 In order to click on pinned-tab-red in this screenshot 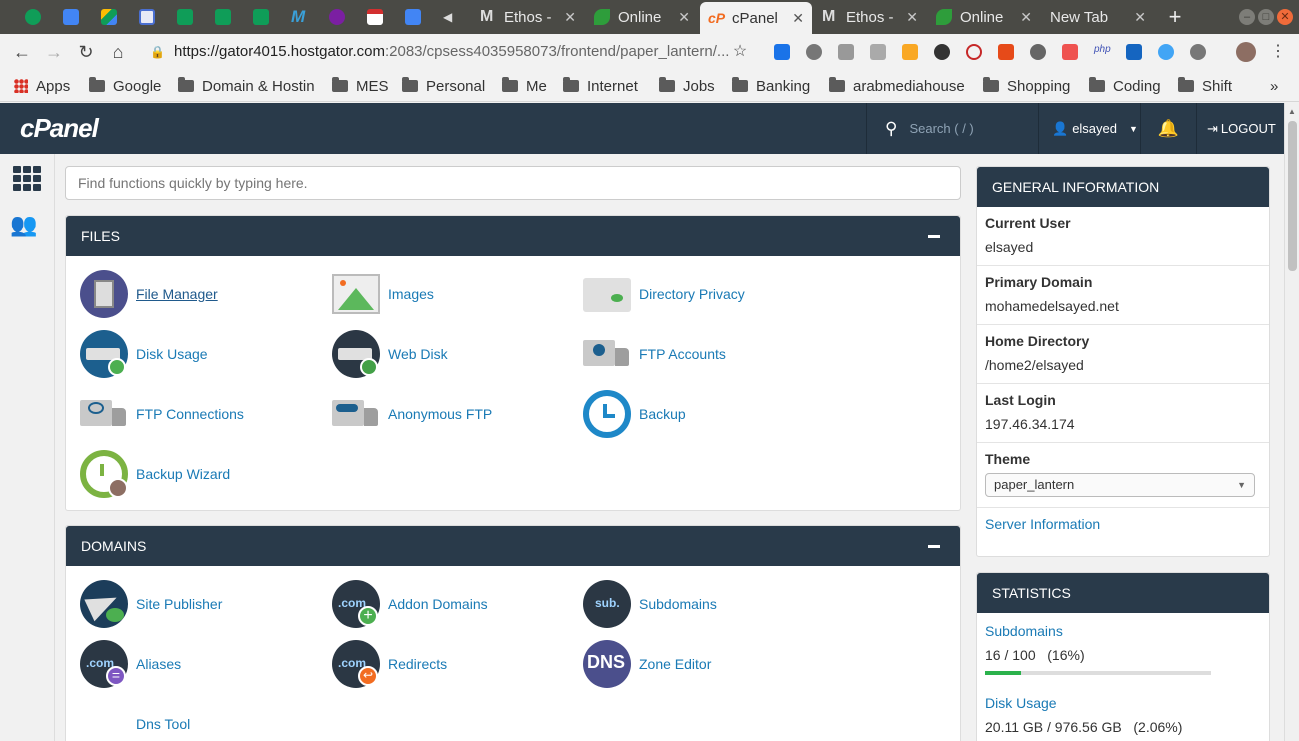, I will do `click(375, 17)`.